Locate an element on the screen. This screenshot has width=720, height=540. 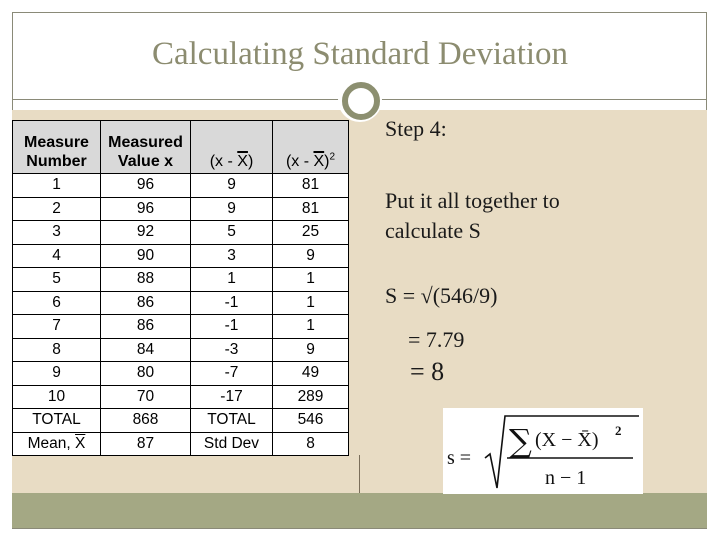
slide-title: Calculating Standard Deviation is located at coordinates (360, 54).